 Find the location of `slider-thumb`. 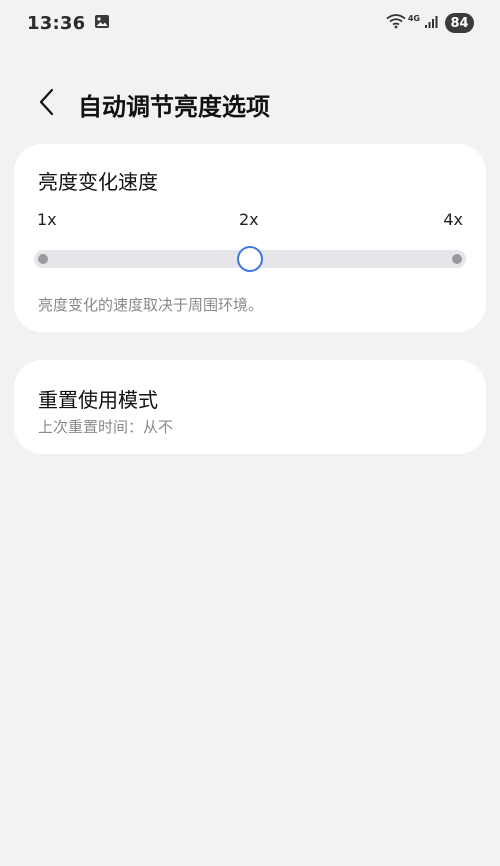

slider-thumb is located at coordinates (250, 259).